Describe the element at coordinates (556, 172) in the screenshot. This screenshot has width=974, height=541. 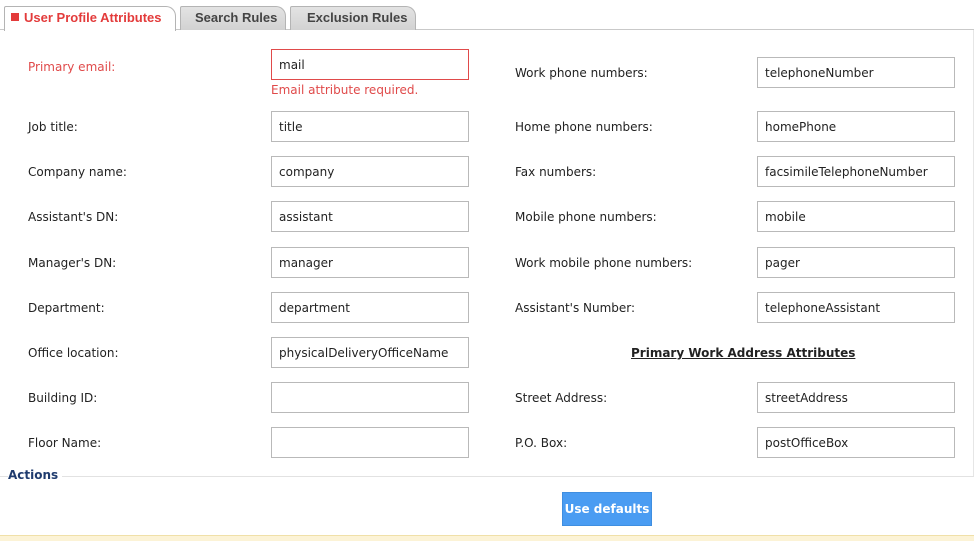
I see `fax-label: Fax numbers:` at that location.